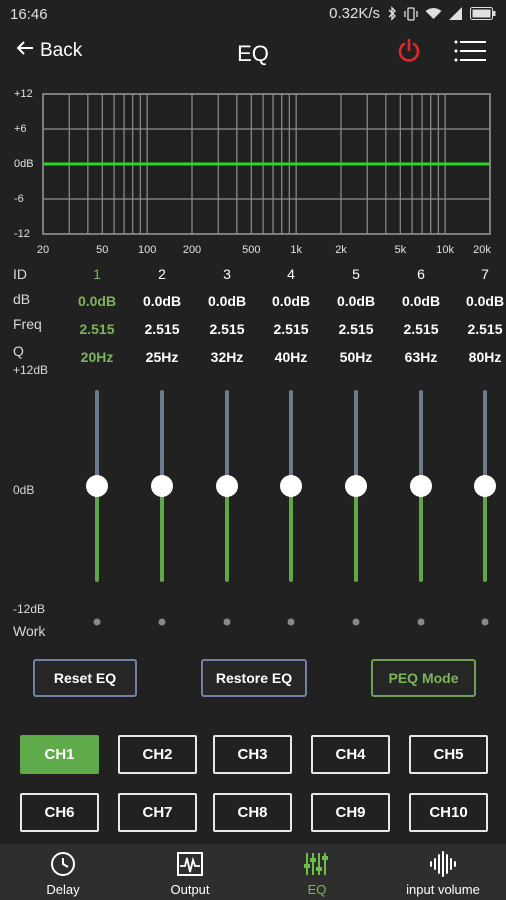  What do you see at coordinates (190, 889) in the screenshot?
I see `nav-output-label: Output` at bounding box center [190, 889].